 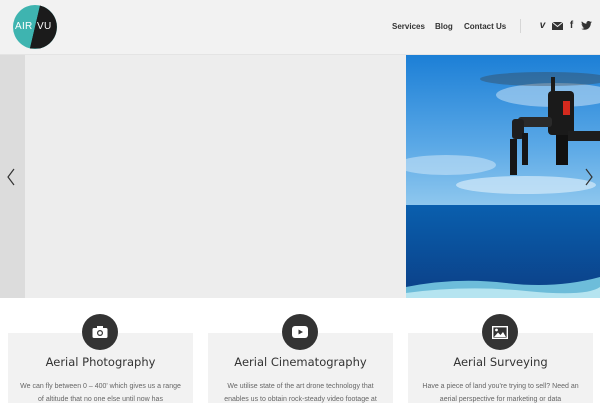 I want to click on mail-icon-glyph, so click(x=557, y=25).